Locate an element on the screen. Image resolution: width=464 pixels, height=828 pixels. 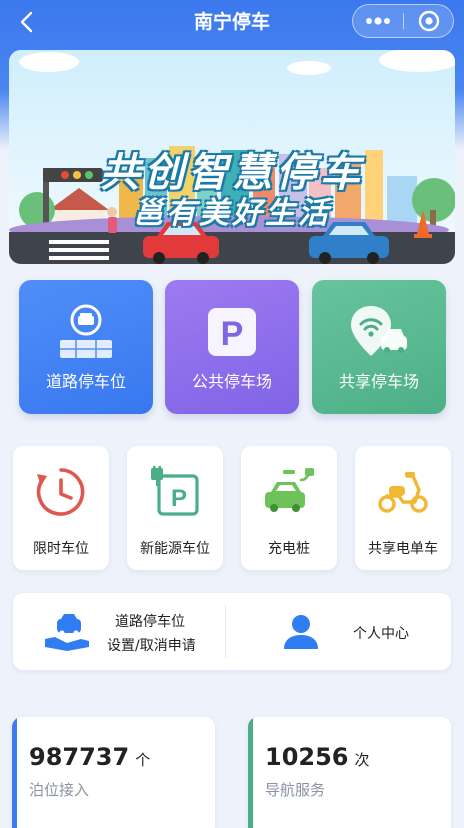
road-parking-icon is located at coordinates (86, 331).